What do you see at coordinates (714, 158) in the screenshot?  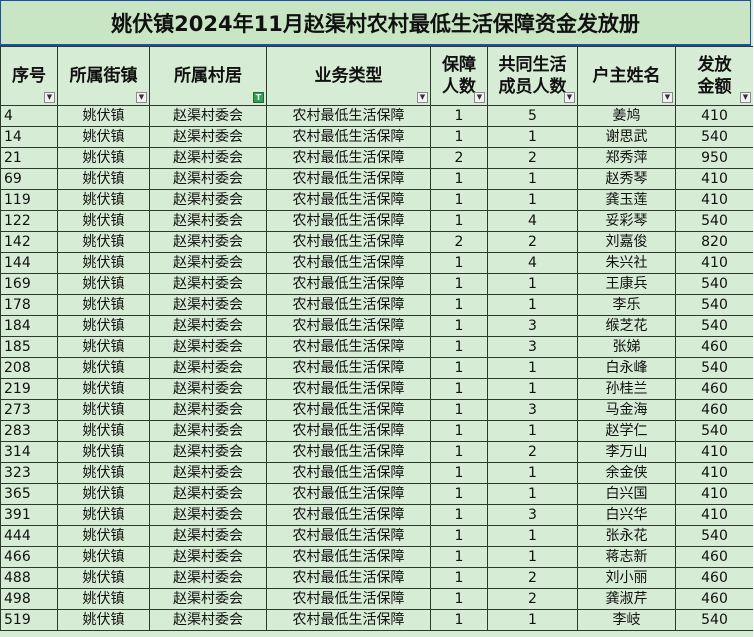 I see `cell-amount: 950` at bounding box center [714, 158].